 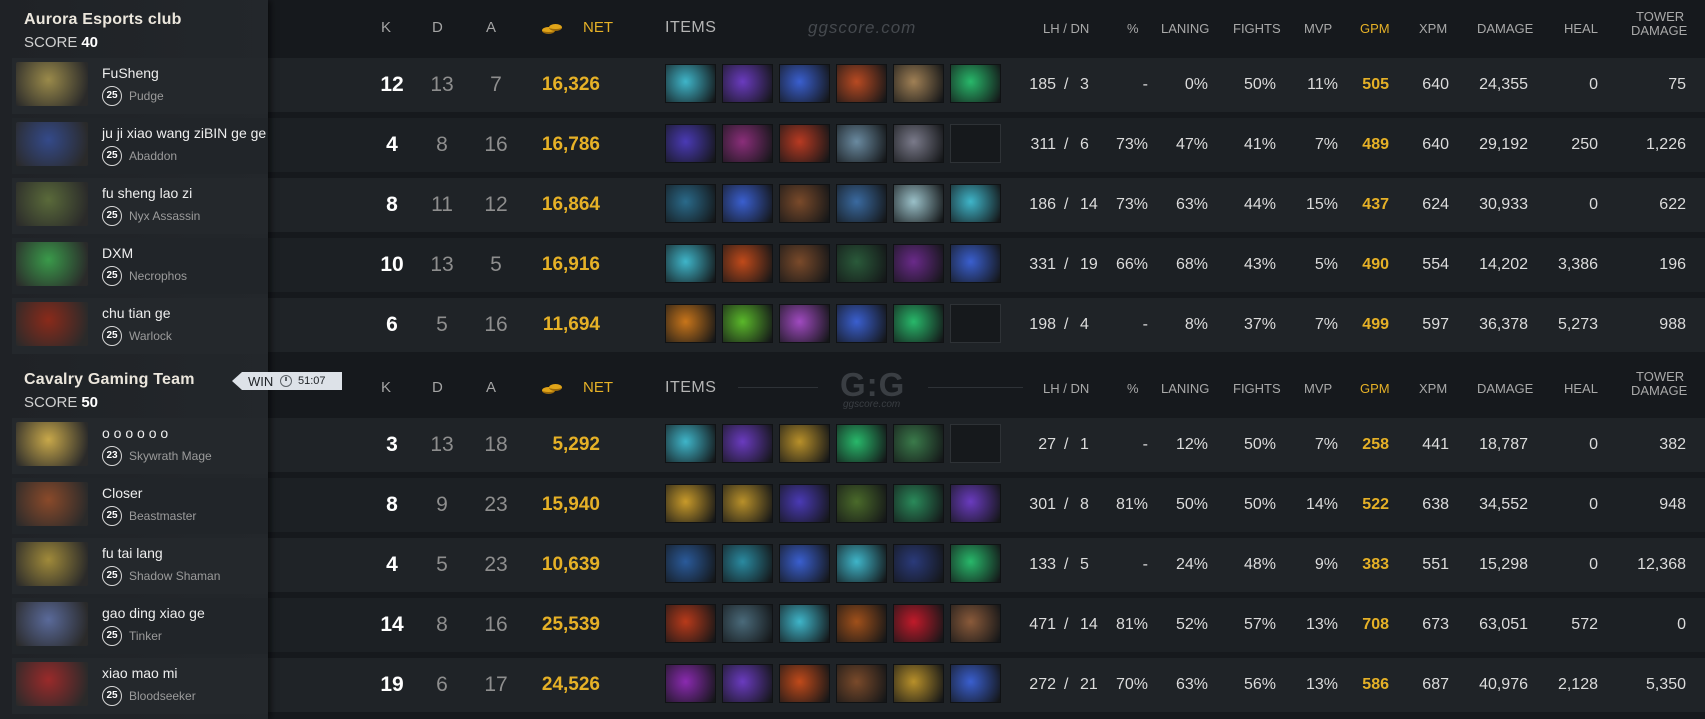 What do you see at coordinates (135, 433) in the screenshot?
I see `player-name: o o o o o o` at bounding box center [135, 433].